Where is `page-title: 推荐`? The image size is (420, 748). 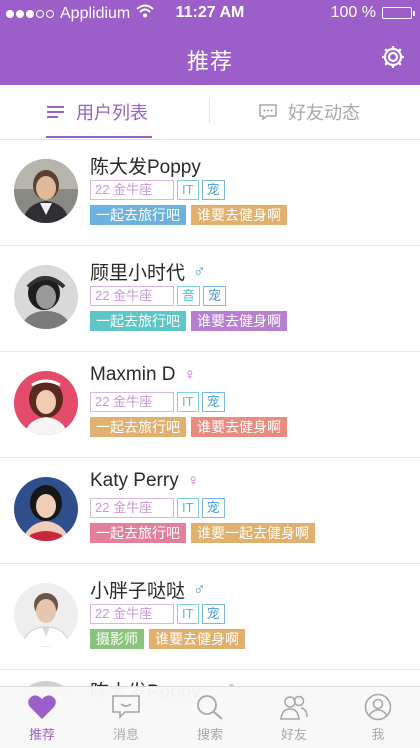
page-title: 推荐 is located at coordinates (209, 61).